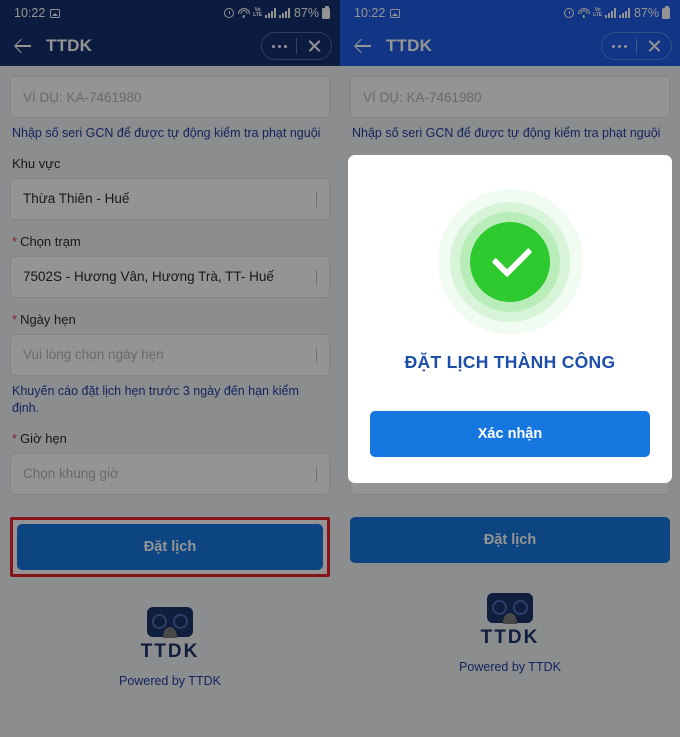 This screenshot has width=680, height=737. Describe the element at coordinates (510, 362) in the screenshot. I see `dialog-title: ĐẶT LỊCH THÀNH CÔNG` at that location.